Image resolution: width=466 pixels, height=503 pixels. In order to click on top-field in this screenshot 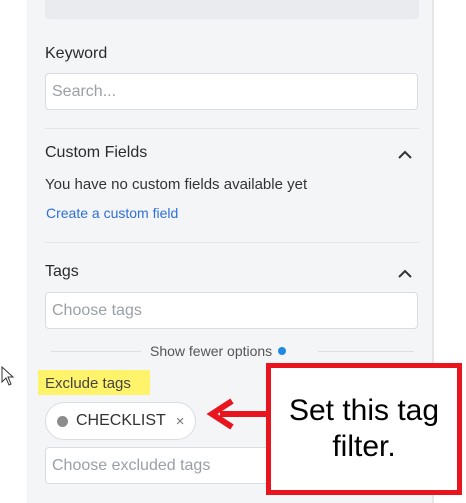, I will do `click(232, 9)`.